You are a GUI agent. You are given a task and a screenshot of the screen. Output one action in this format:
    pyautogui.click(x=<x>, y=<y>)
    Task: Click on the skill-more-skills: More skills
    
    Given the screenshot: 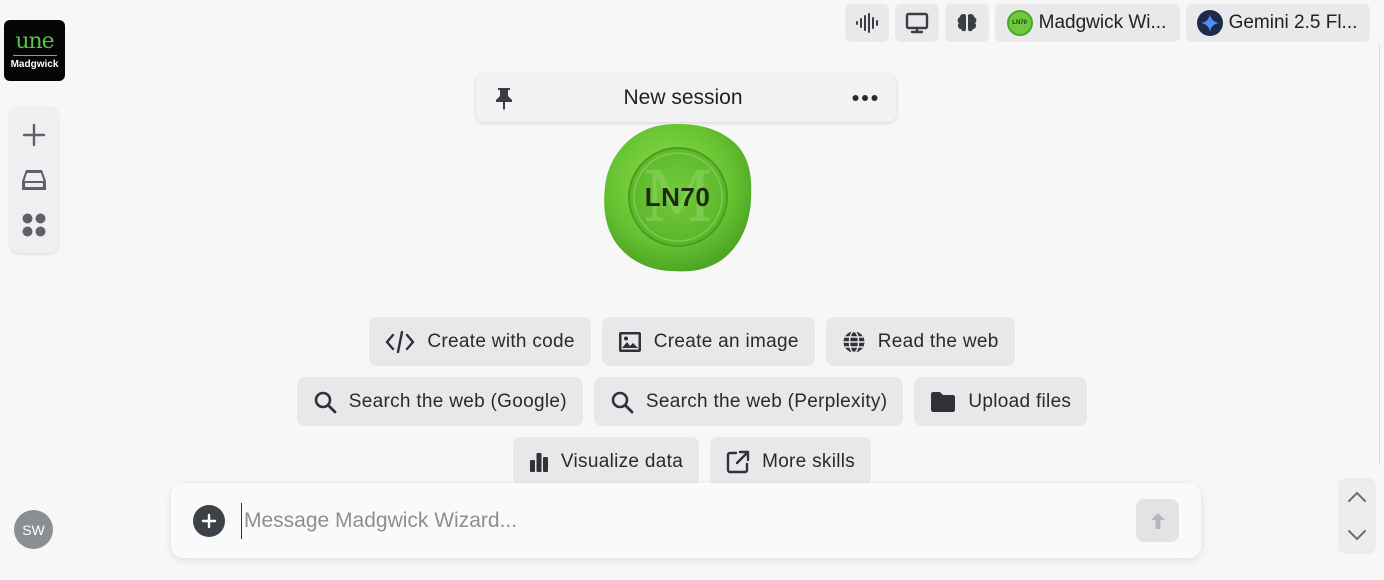 What is the action you would take?
    pyautogui.click(x=791, y=461)
    